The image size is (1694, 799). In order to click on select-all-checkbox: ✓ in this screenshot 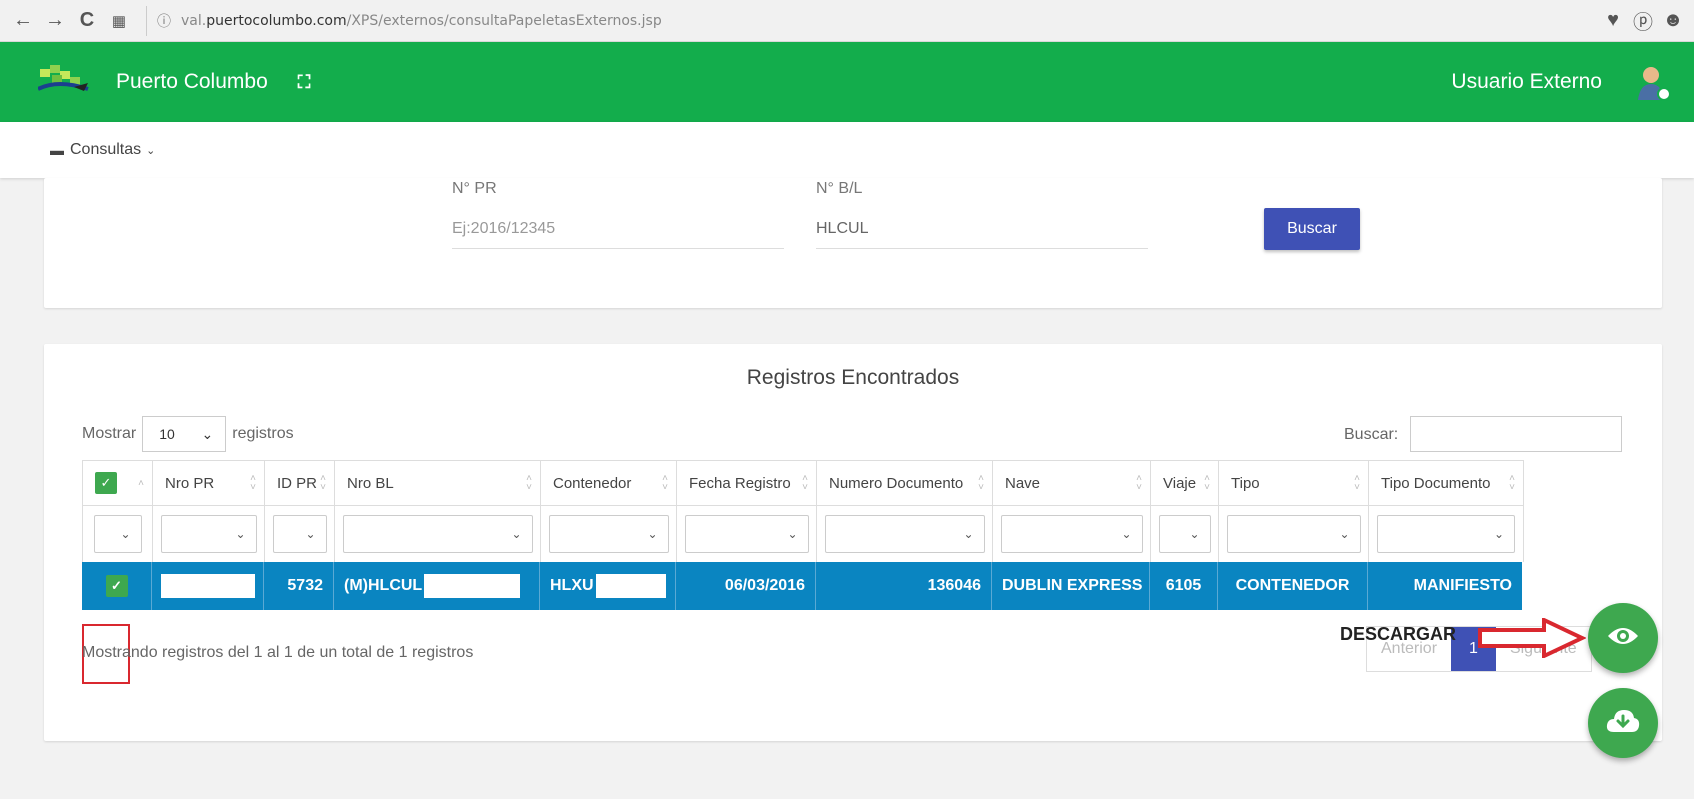, I will do `click(106, 483)`.